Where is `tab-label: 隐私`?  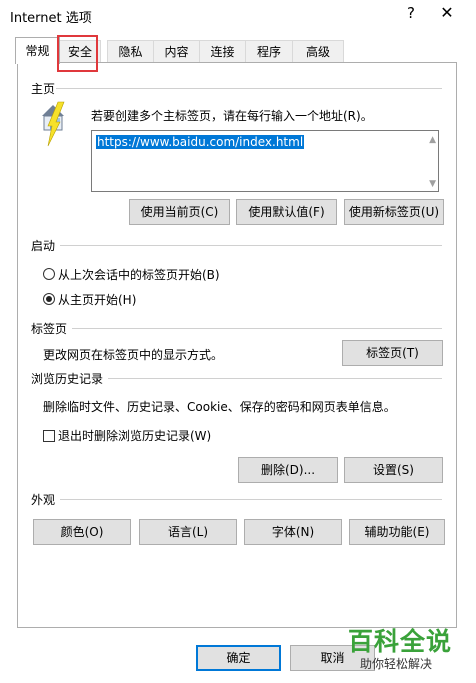 tab-label: 隐私 is located at coordinates (130, 52).